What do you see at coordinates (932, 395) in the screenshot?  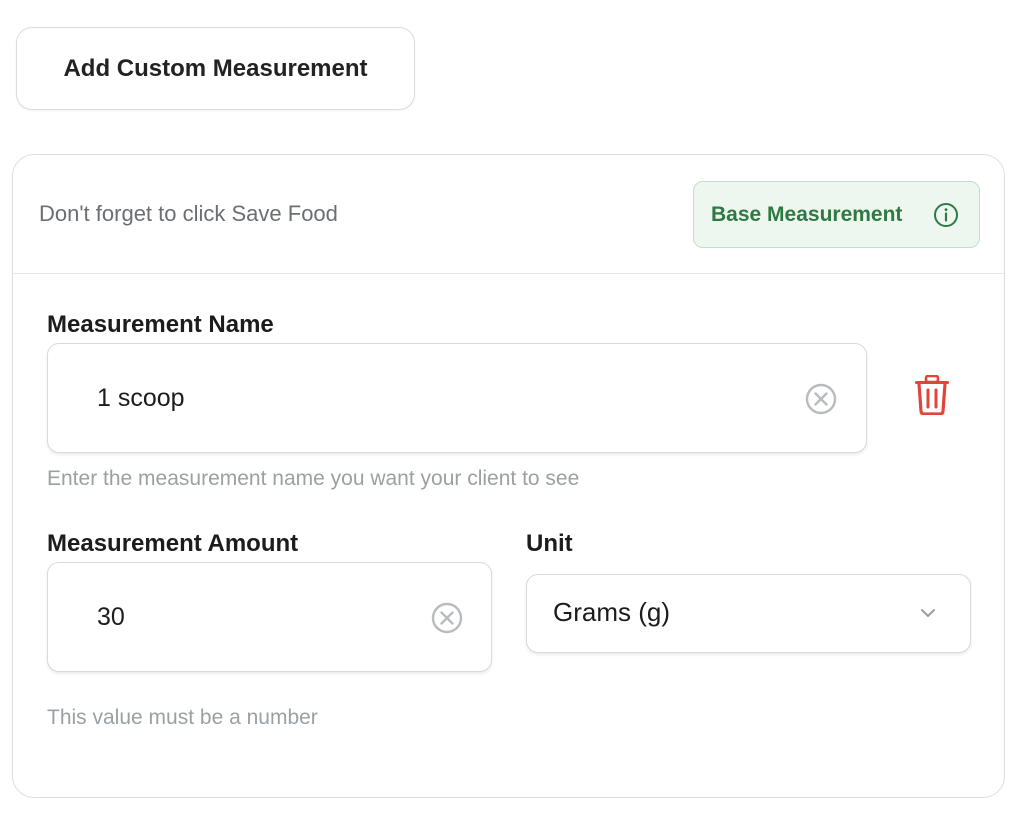 I see `trash-icon` at bounding box center [932, 395].